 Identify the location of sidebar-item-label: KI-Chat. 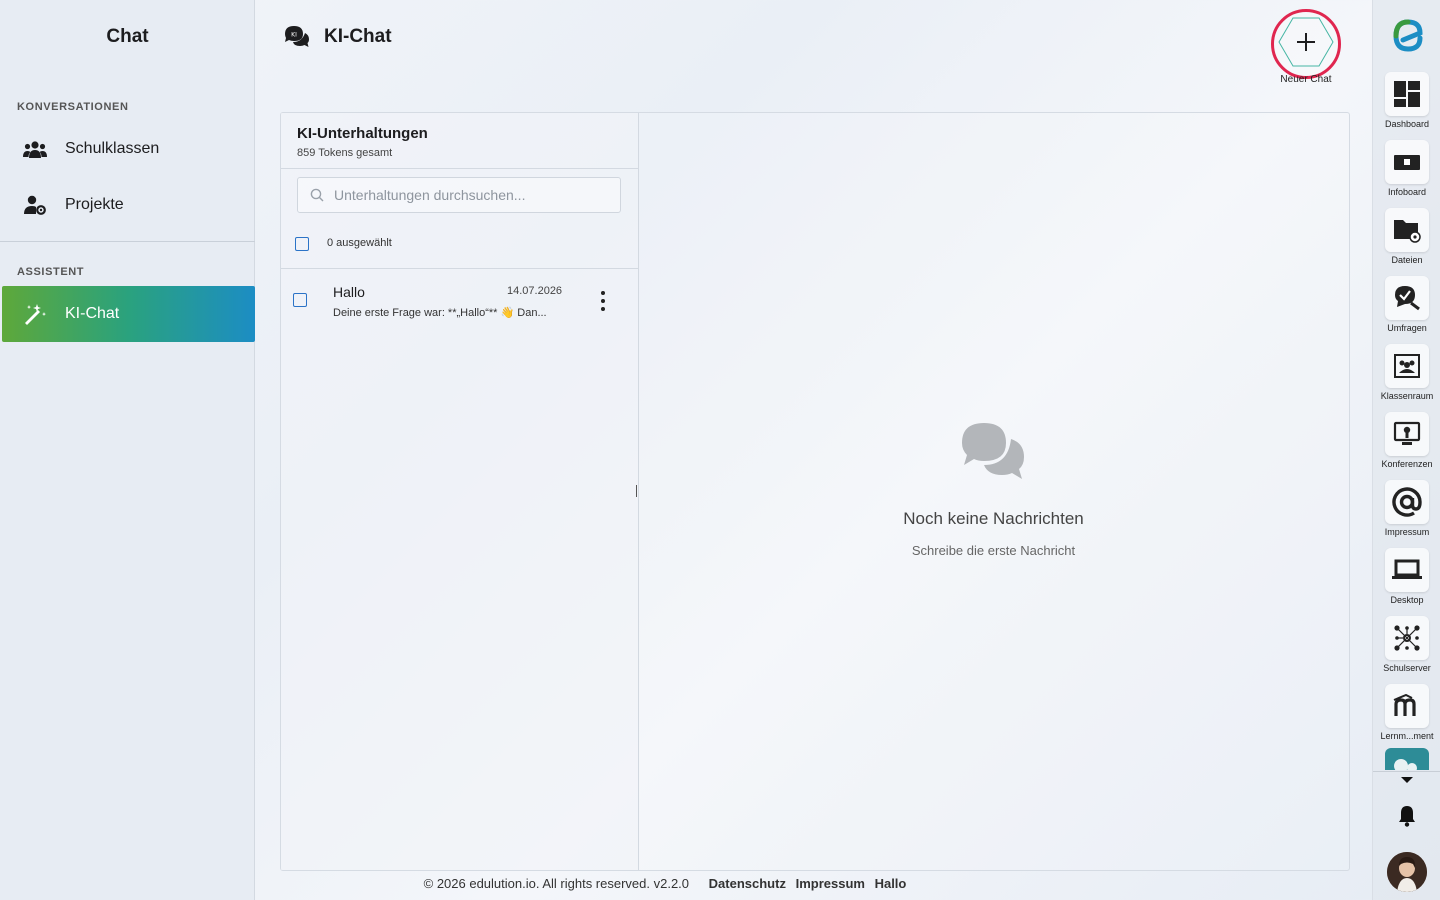
(92, 313).